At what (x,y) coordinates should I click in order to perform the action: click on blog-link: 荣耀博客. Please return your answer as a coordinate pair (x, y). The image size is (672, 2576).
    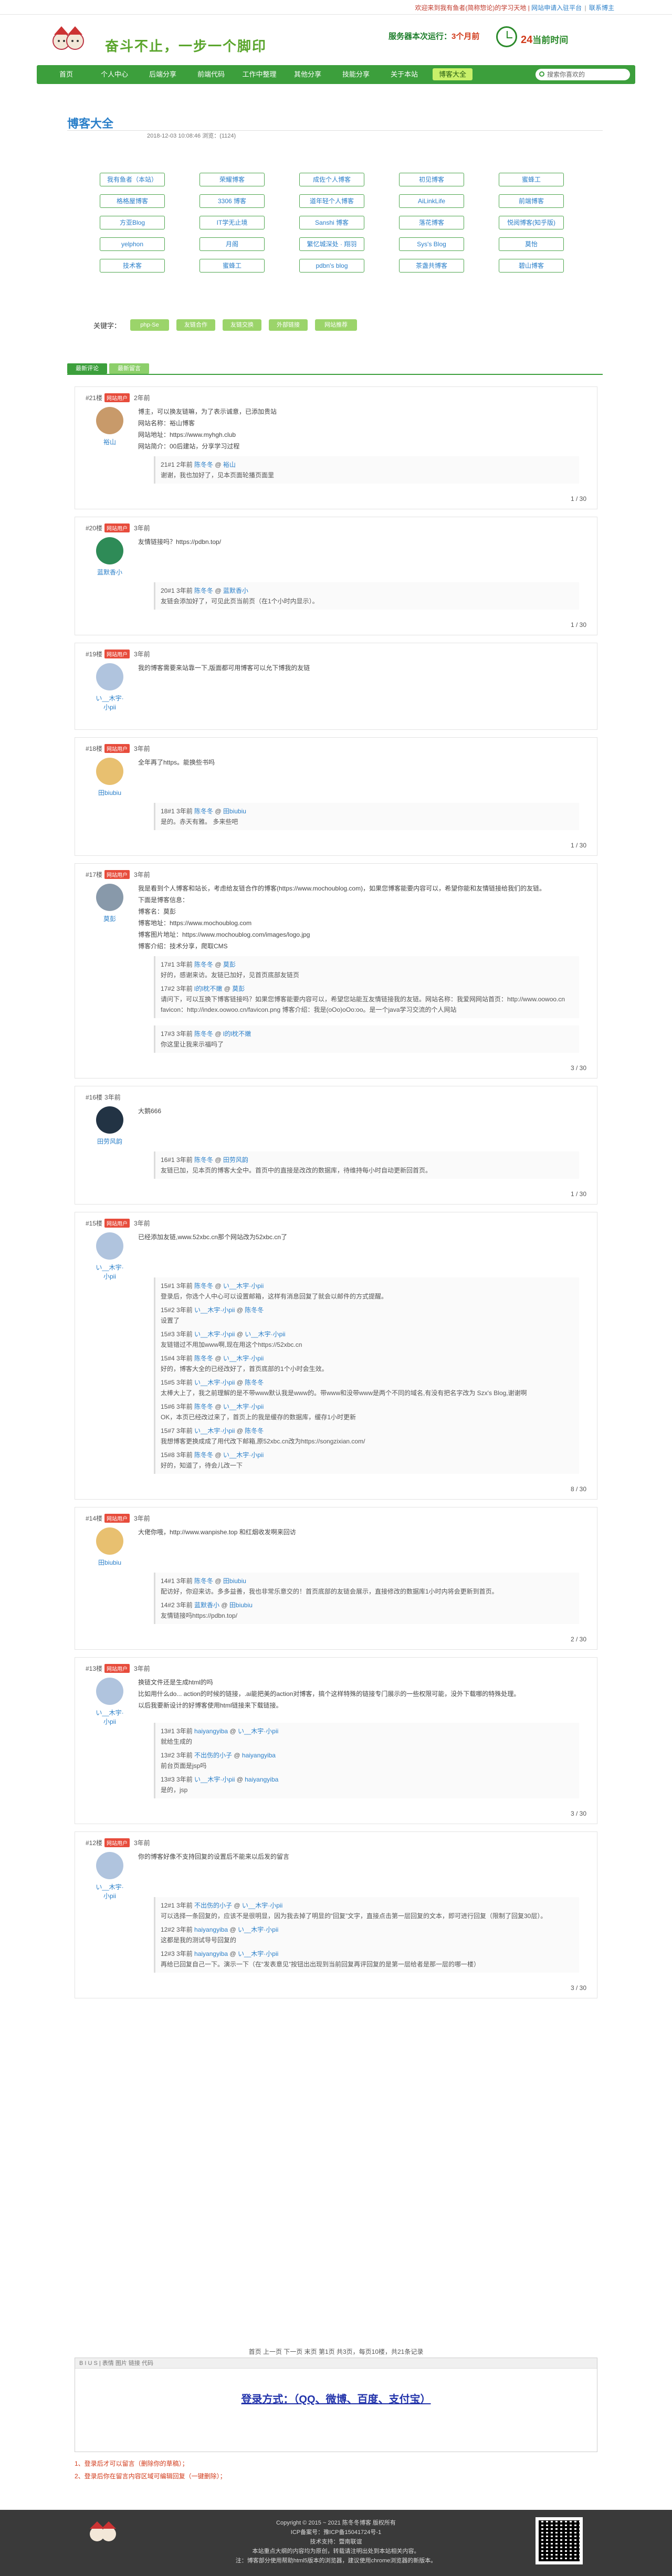
    Looking at the image, I should click on (232, 180).